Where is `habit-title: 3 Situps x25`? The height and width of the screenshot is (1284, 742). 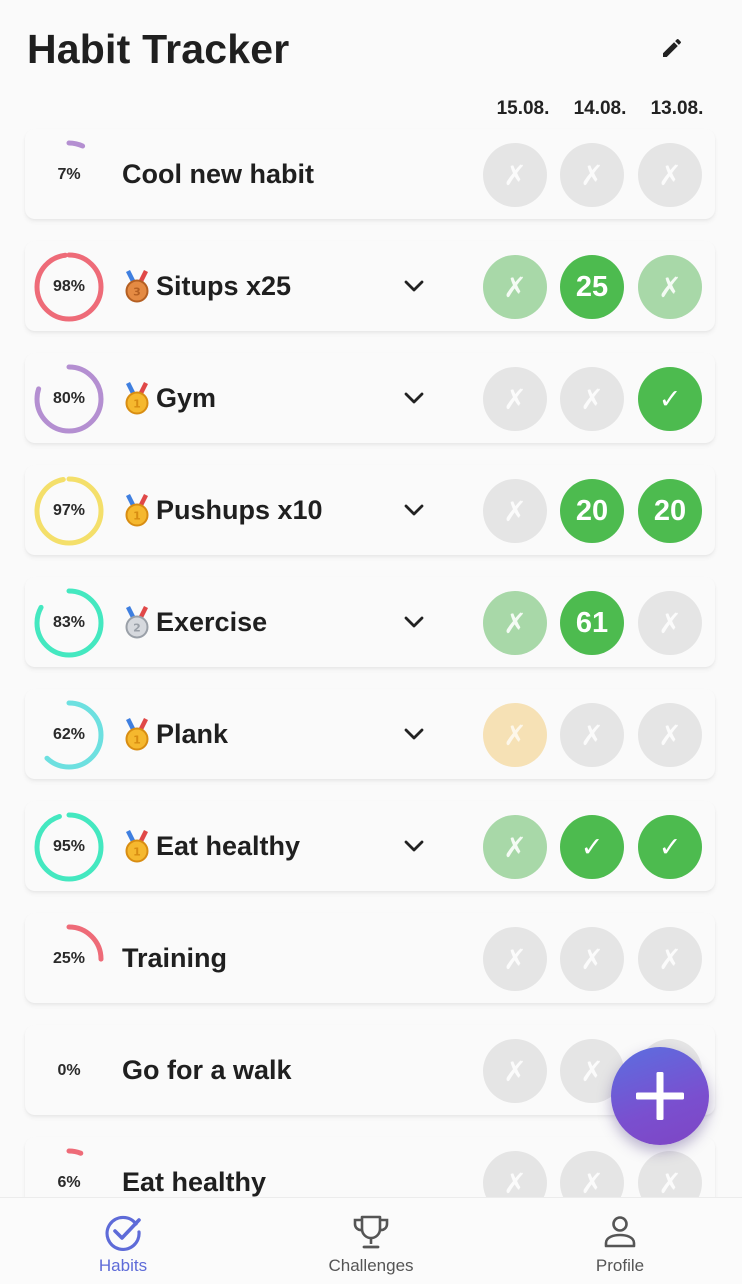
habit-title: 3 Situps x25 is located at coordinates (206, 286).